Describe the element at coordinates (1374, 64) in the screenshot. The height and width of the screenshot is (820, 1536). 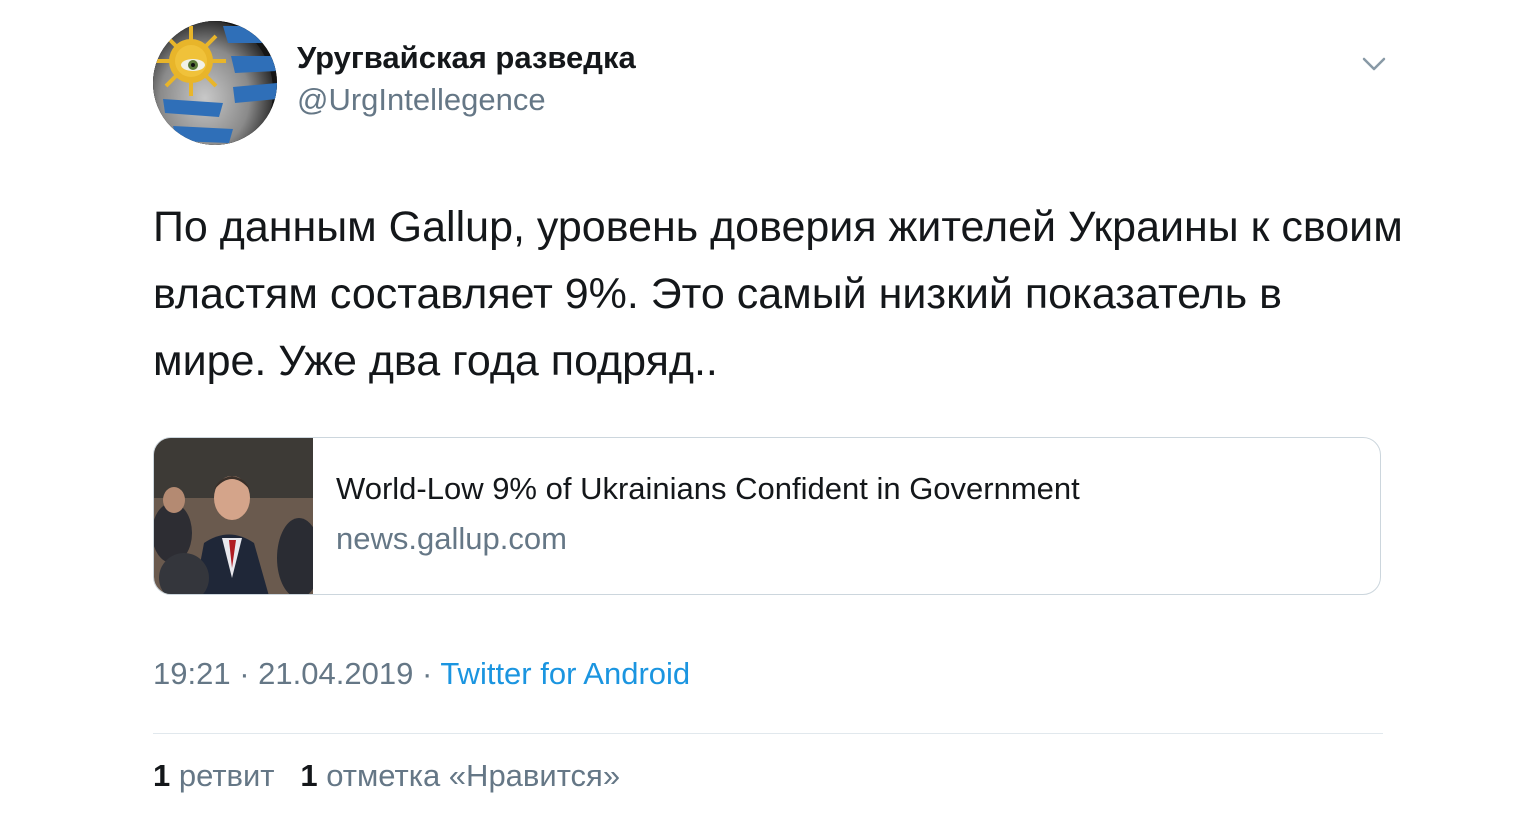
I see `chevron-down-icon` at that location.